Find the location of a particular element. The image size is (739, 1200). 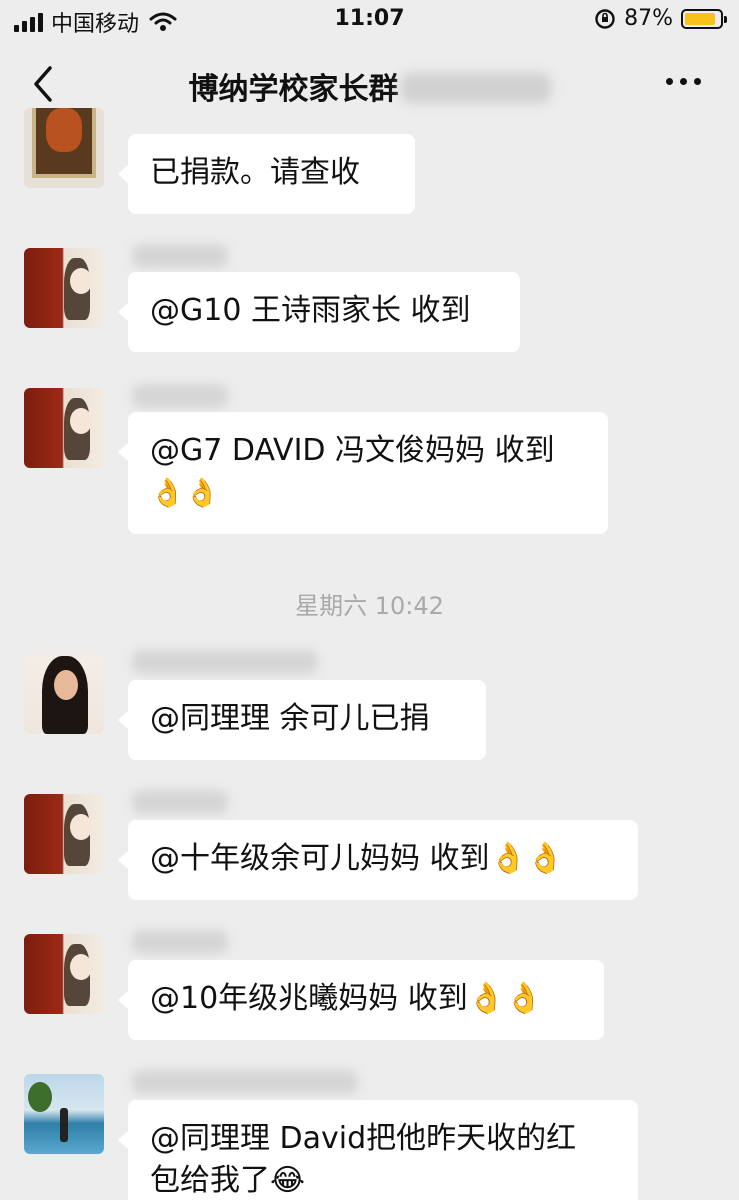

message-text-line2: 包给我了😂 is located at coordinates (228, 1180).